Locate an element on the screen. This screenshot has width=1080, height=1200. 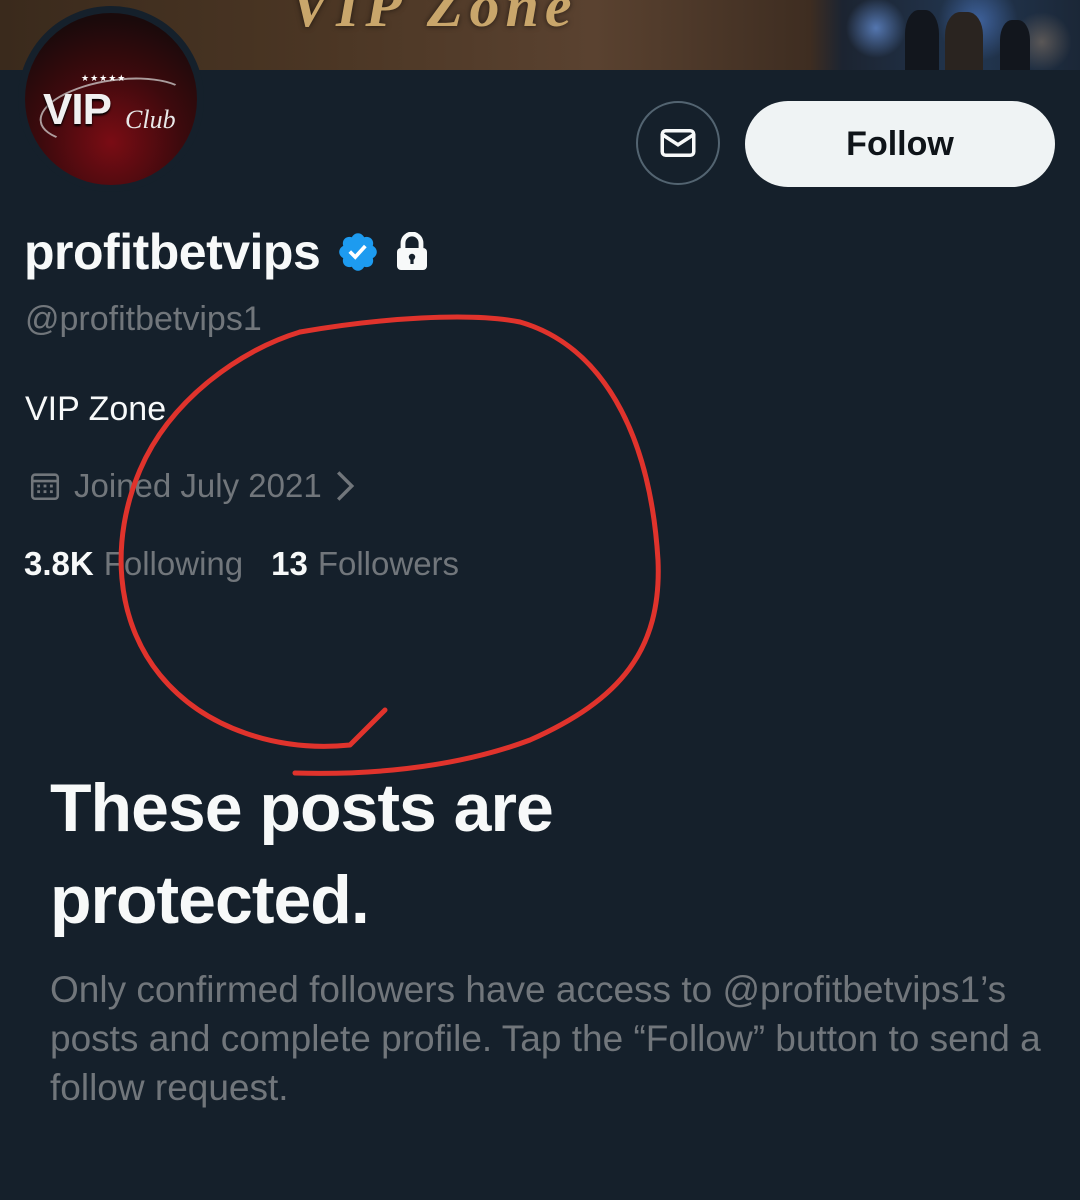
followers-link: 13 Followers is located at coordinates (365, 564).